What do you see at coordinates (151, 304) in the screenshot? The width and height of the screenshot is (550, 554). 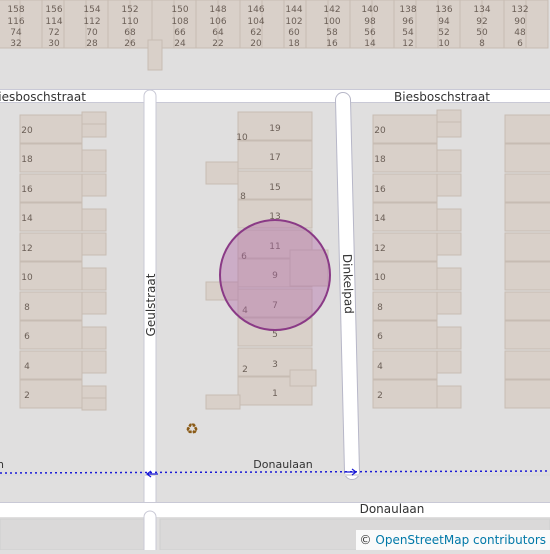 I see `street-label-geulstraat: Geulstraat` at bounding box center [151, 304].